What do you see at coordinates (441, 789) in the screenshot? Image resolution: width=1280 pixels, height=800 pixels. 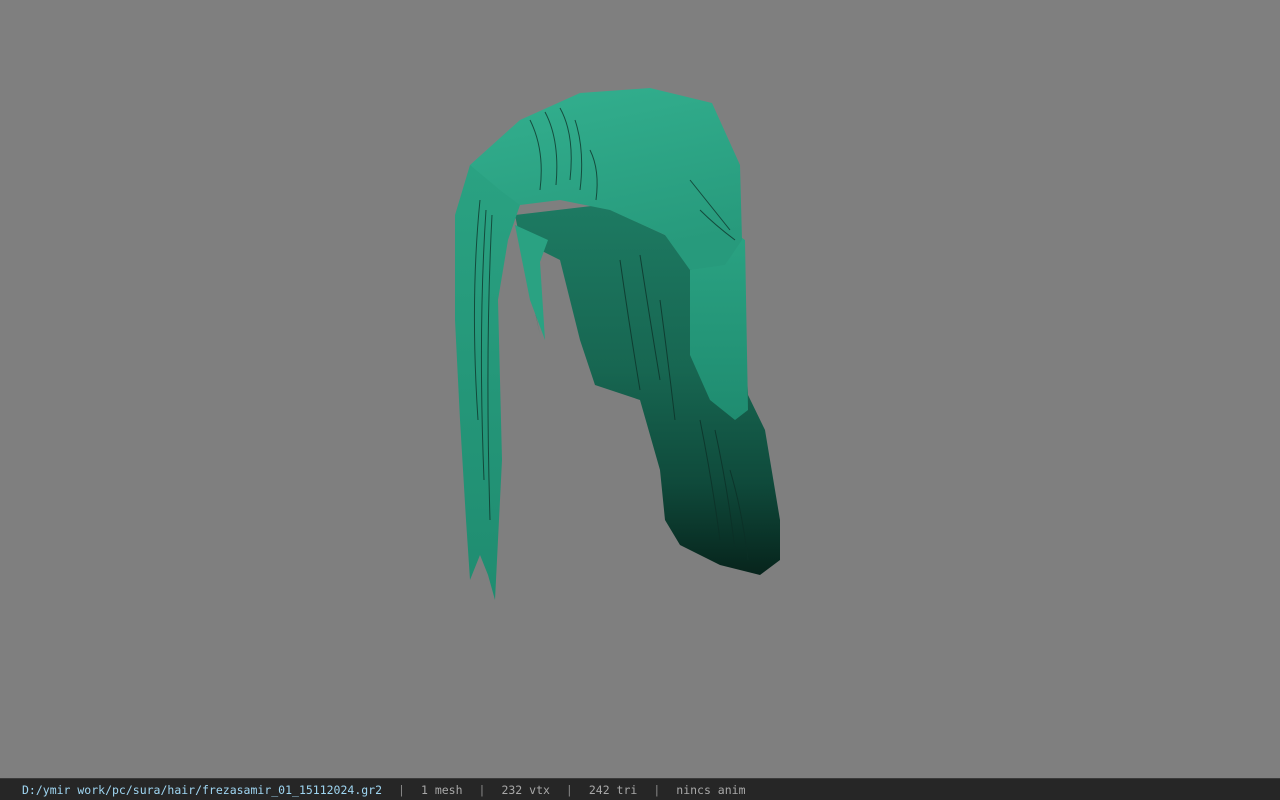 I see `mesh-count: 1 mesh` at bounding box center [441, 789].